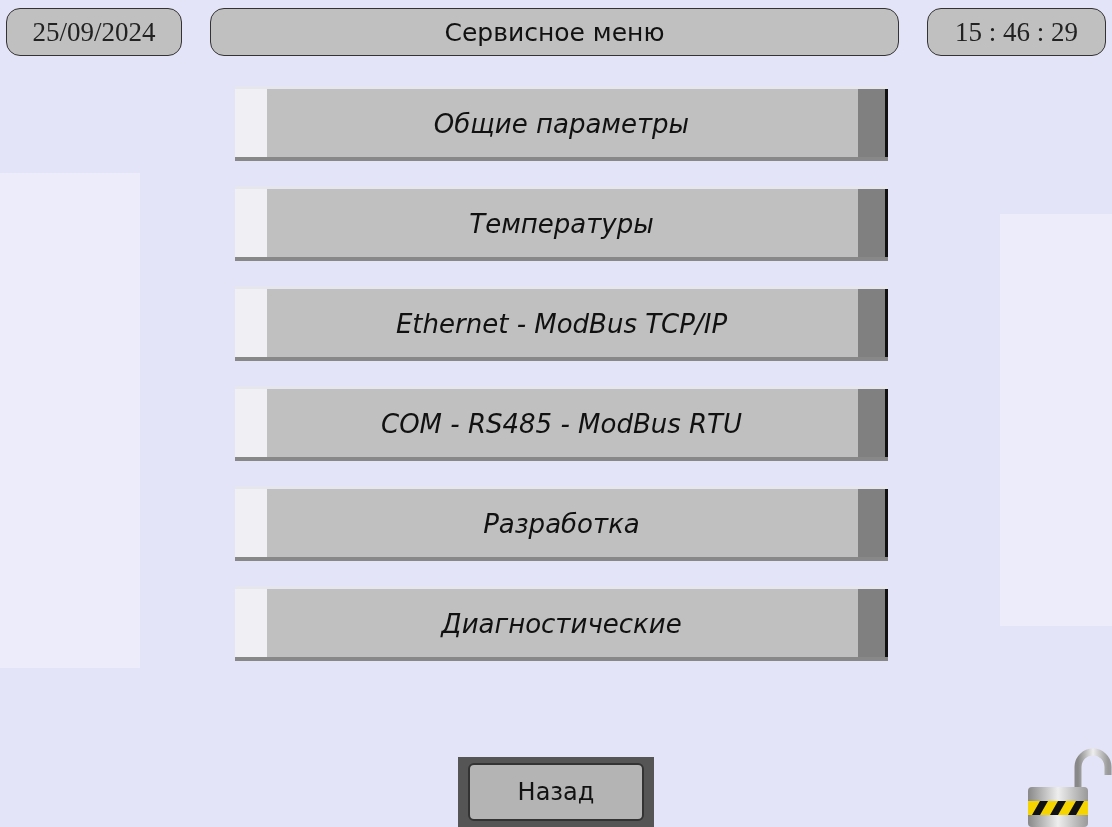  I want to click on menu-button: Ethernet - ModBus TCP/IP, so click(561, 323).